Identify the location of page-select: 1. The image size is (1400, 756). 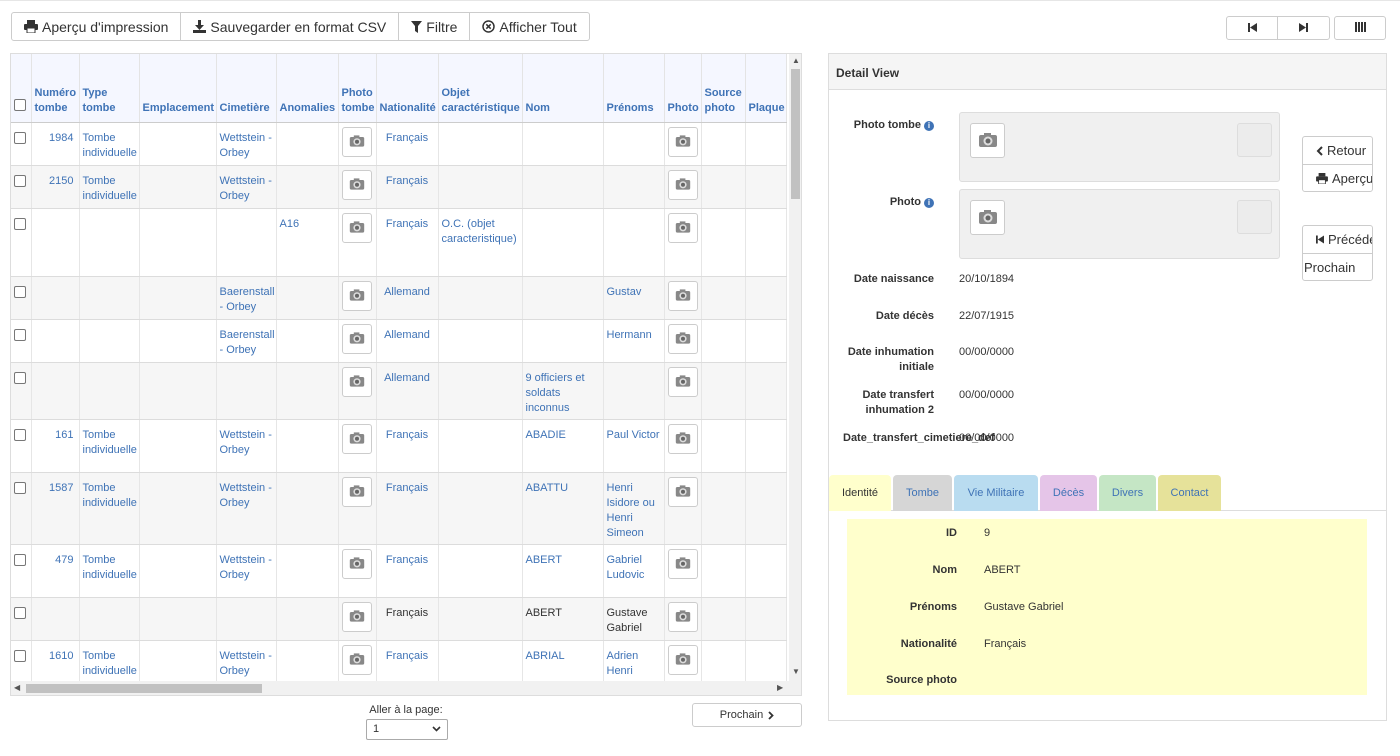
(407, 729).